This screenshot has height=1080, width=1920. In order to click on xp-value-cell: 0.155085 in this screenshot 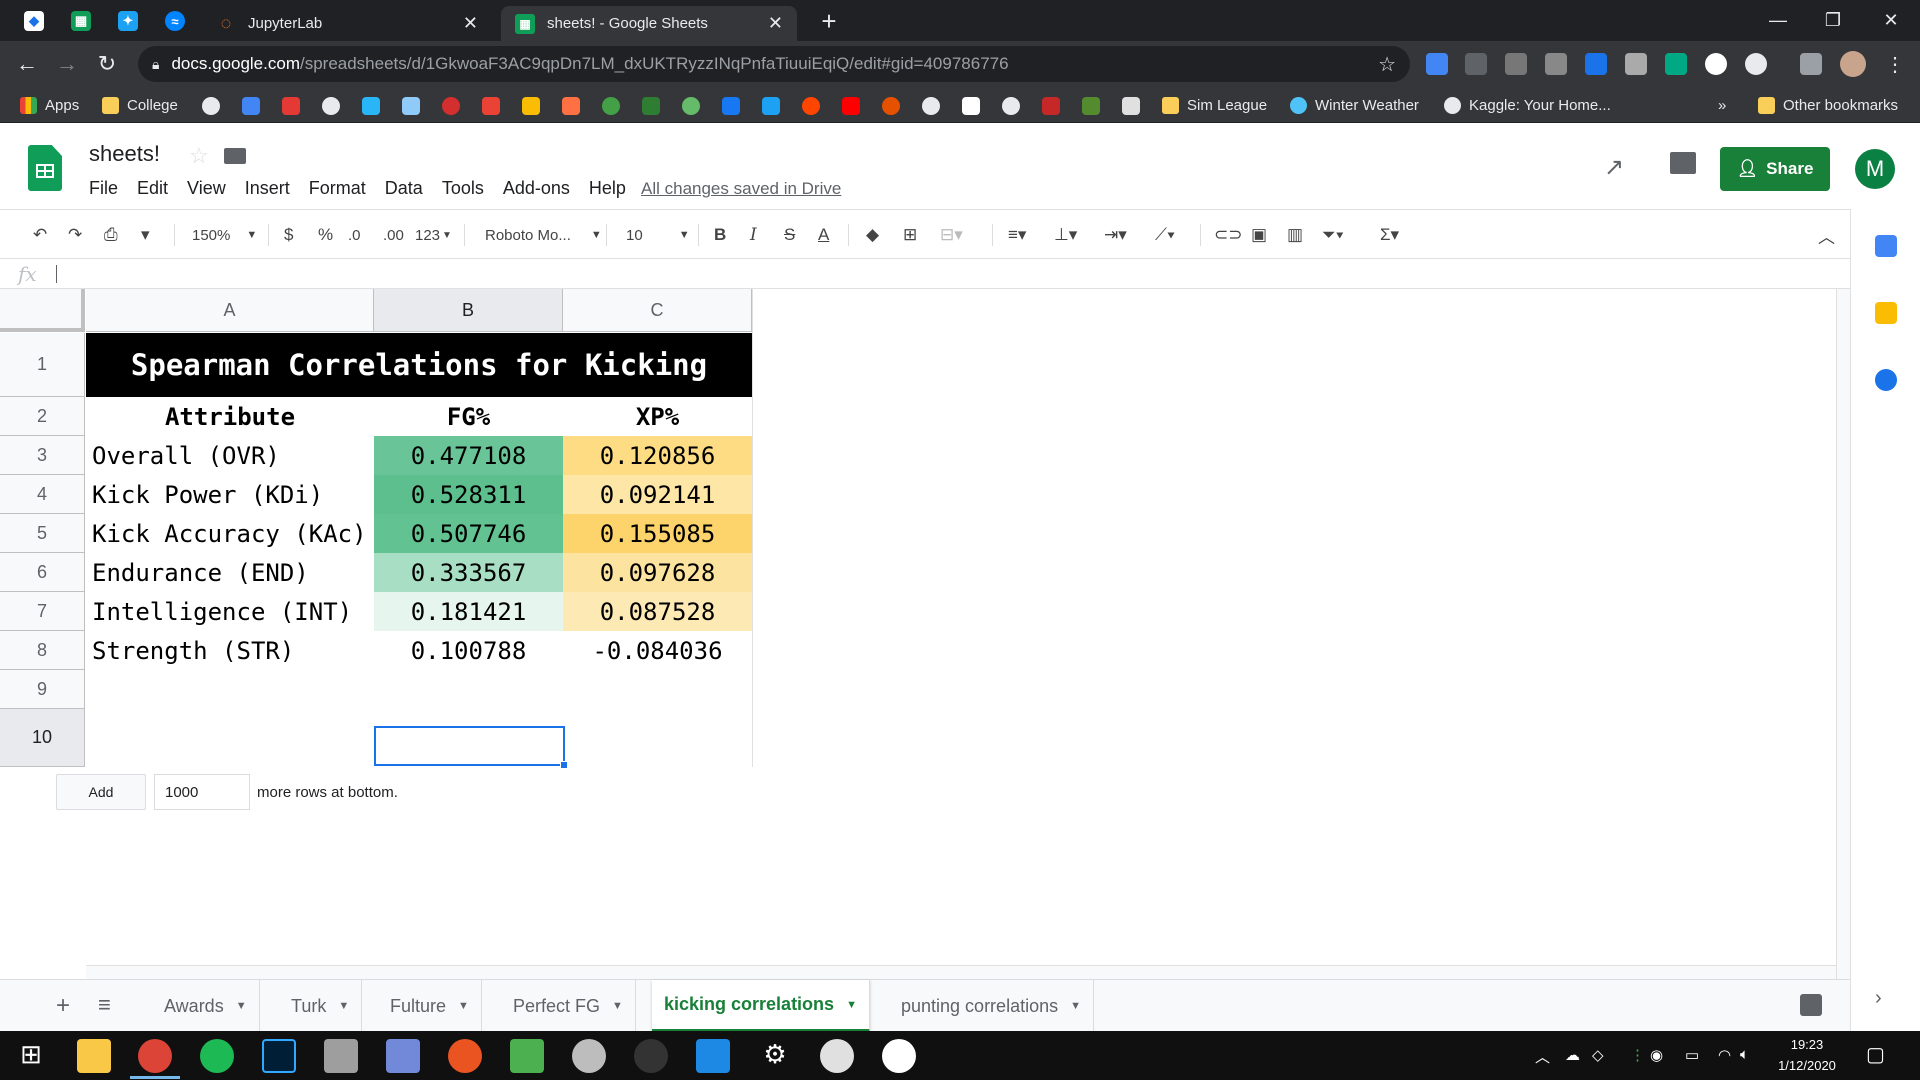, I will do `click(657, 533)`.